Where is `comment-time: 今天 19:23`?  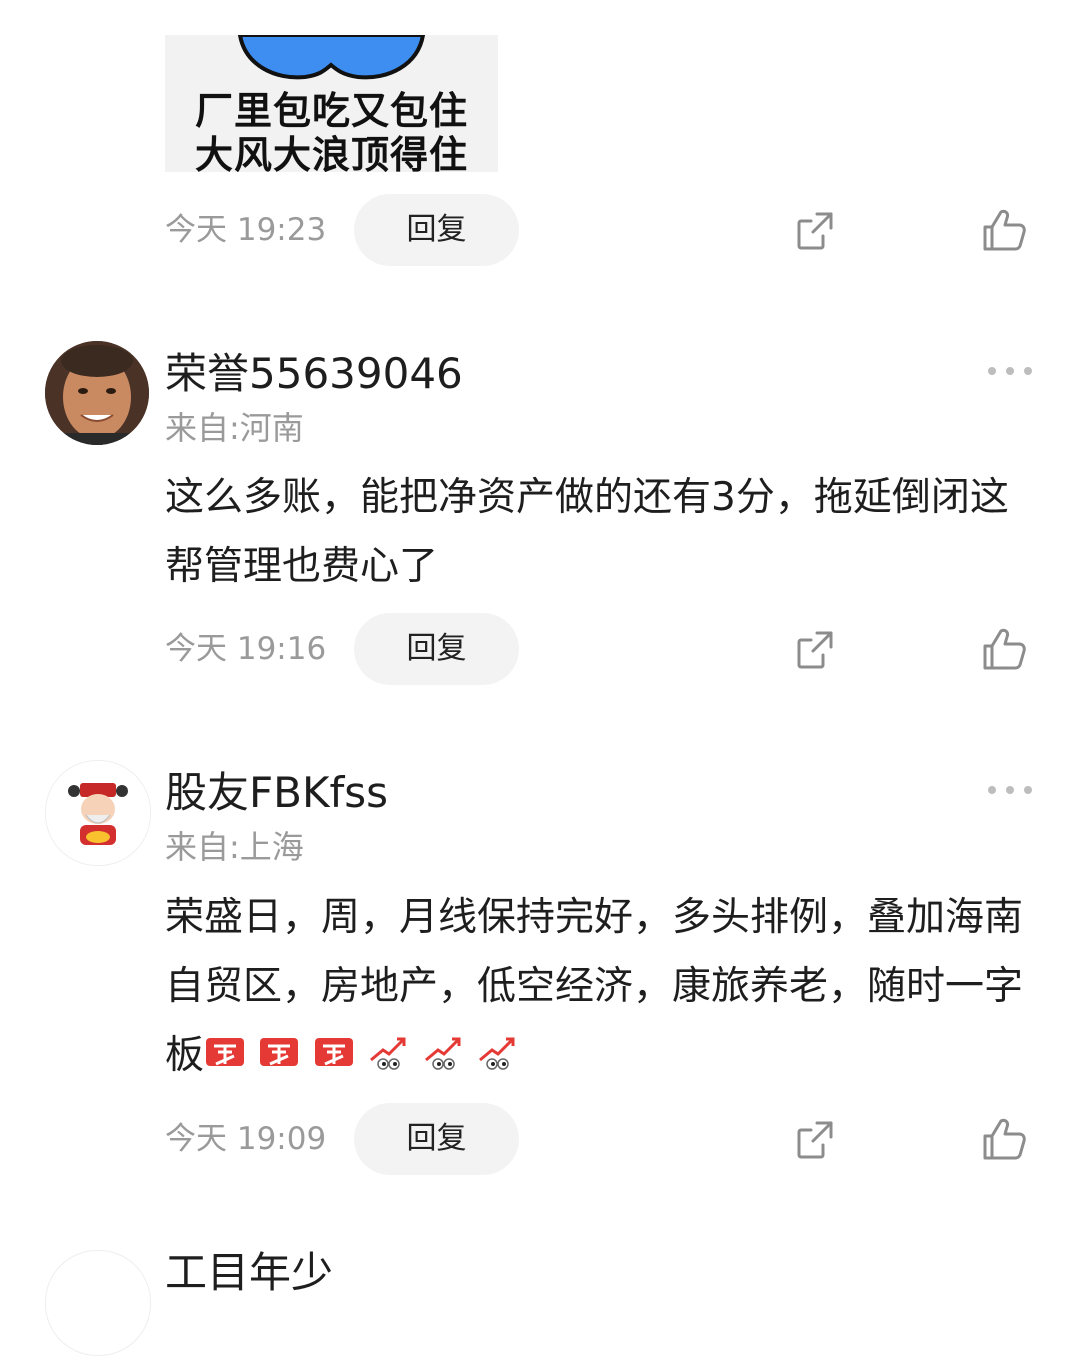 comment-time: 今天 19:23 is located at coordinates (246, 230).